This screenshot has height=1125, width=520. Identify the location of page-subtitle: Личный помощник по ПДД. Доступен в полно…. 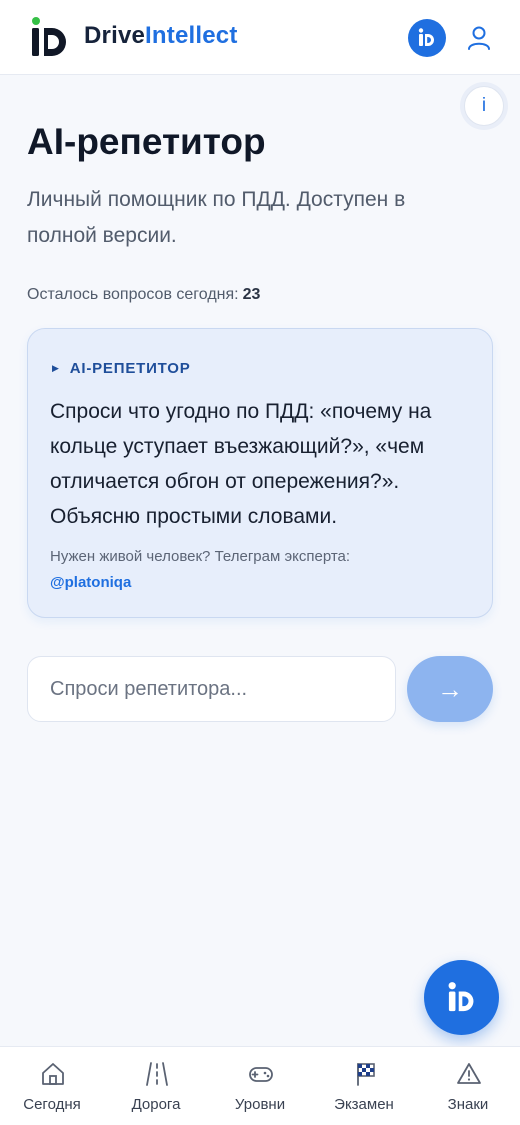
(216, 217).